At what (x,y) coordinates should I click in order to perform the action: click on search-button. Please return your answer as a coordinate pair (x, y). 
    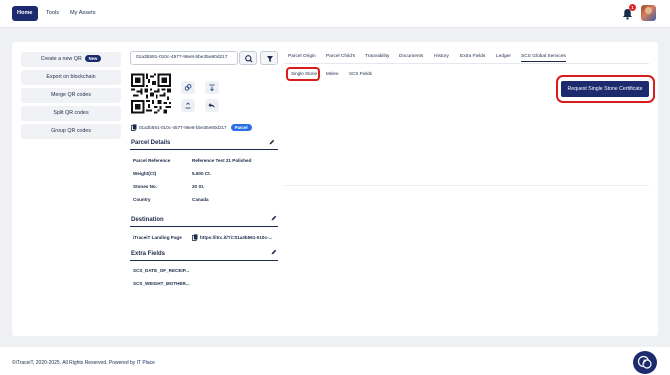
    Looking at the image, I should click on (248, 58).